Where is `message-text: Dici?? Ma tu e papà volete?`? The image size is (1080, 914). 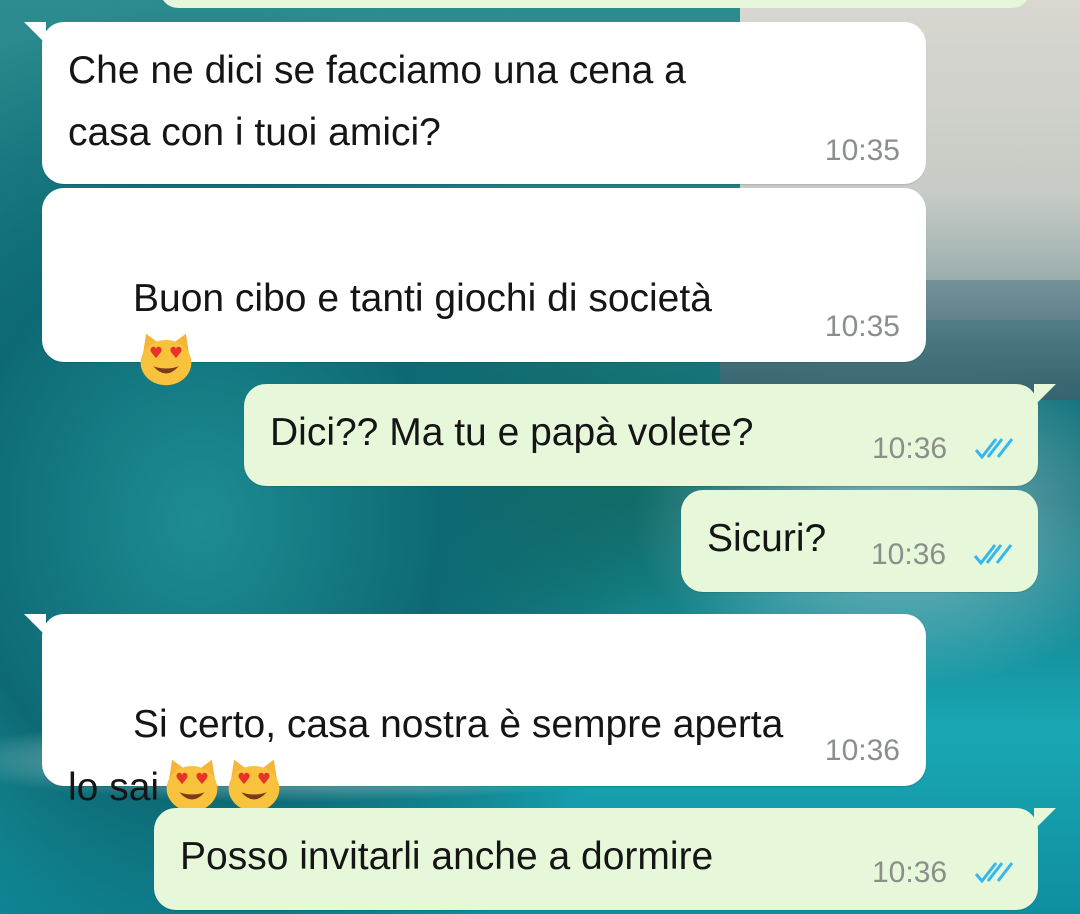 message-text: Dici?? Ma tu e papà volete? is located at coordinates (512, 432).